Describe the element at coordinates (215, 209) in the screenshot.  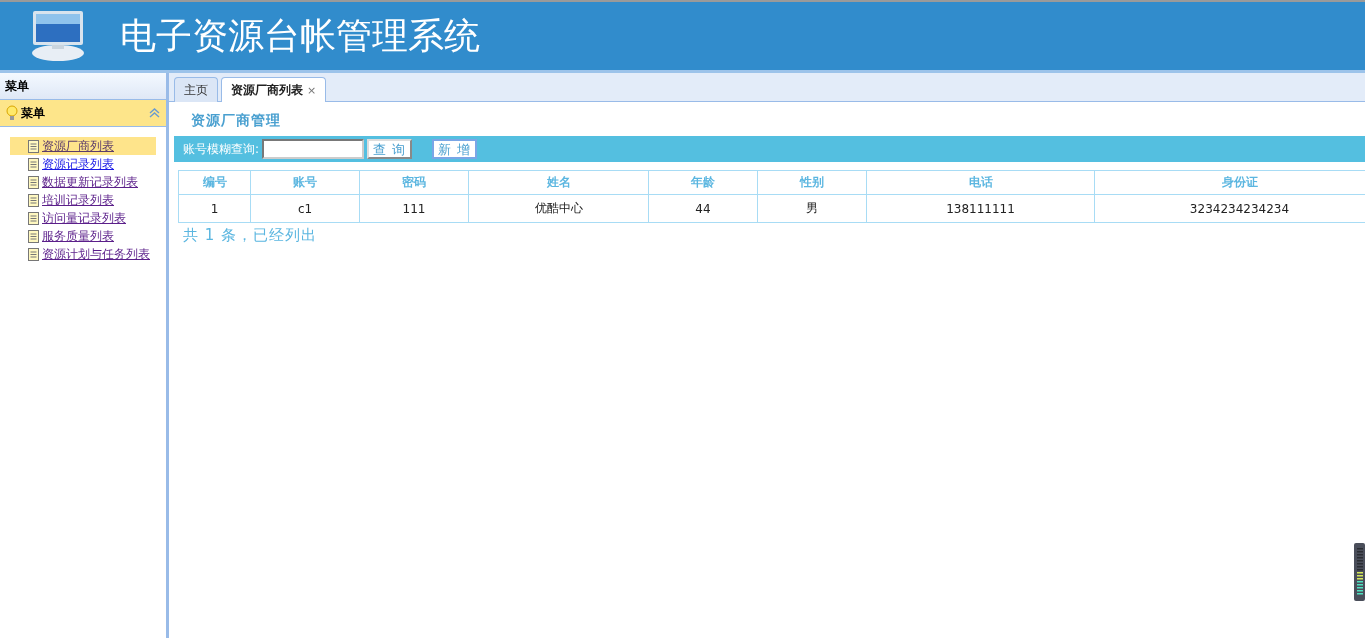
I see `table-cell: 1` at that location.